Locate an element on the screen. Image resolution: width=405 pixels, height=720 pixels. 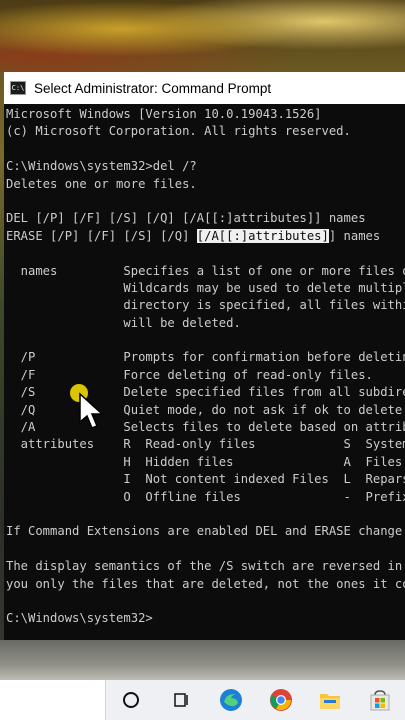
console-line: H Hidden files A Files is located at coordinates (204, 461).